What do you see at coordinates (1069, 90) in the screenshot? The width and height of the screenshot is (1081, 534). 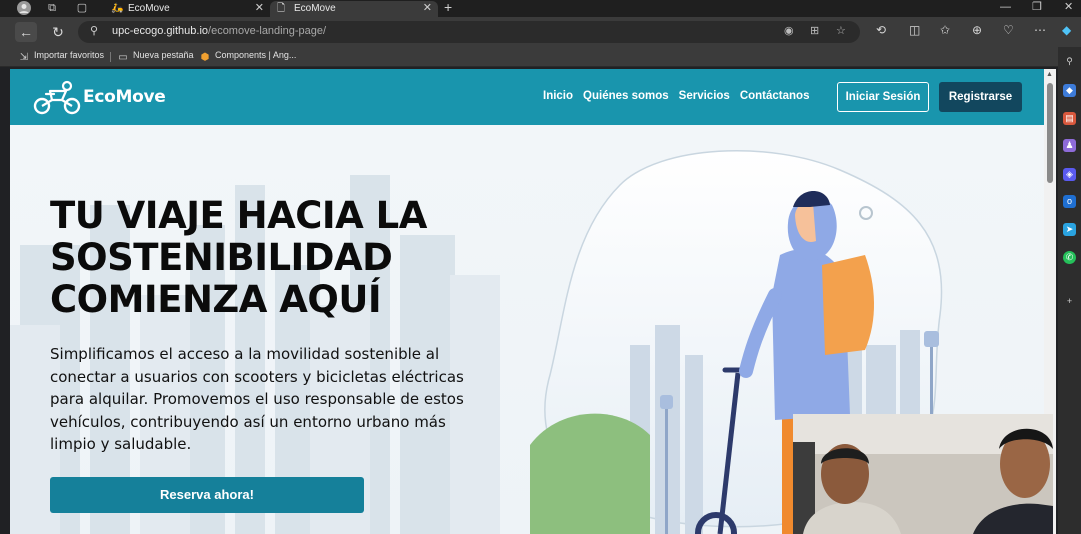 I see `shopping-icon: ◆` at bounding box center [1069, 90].